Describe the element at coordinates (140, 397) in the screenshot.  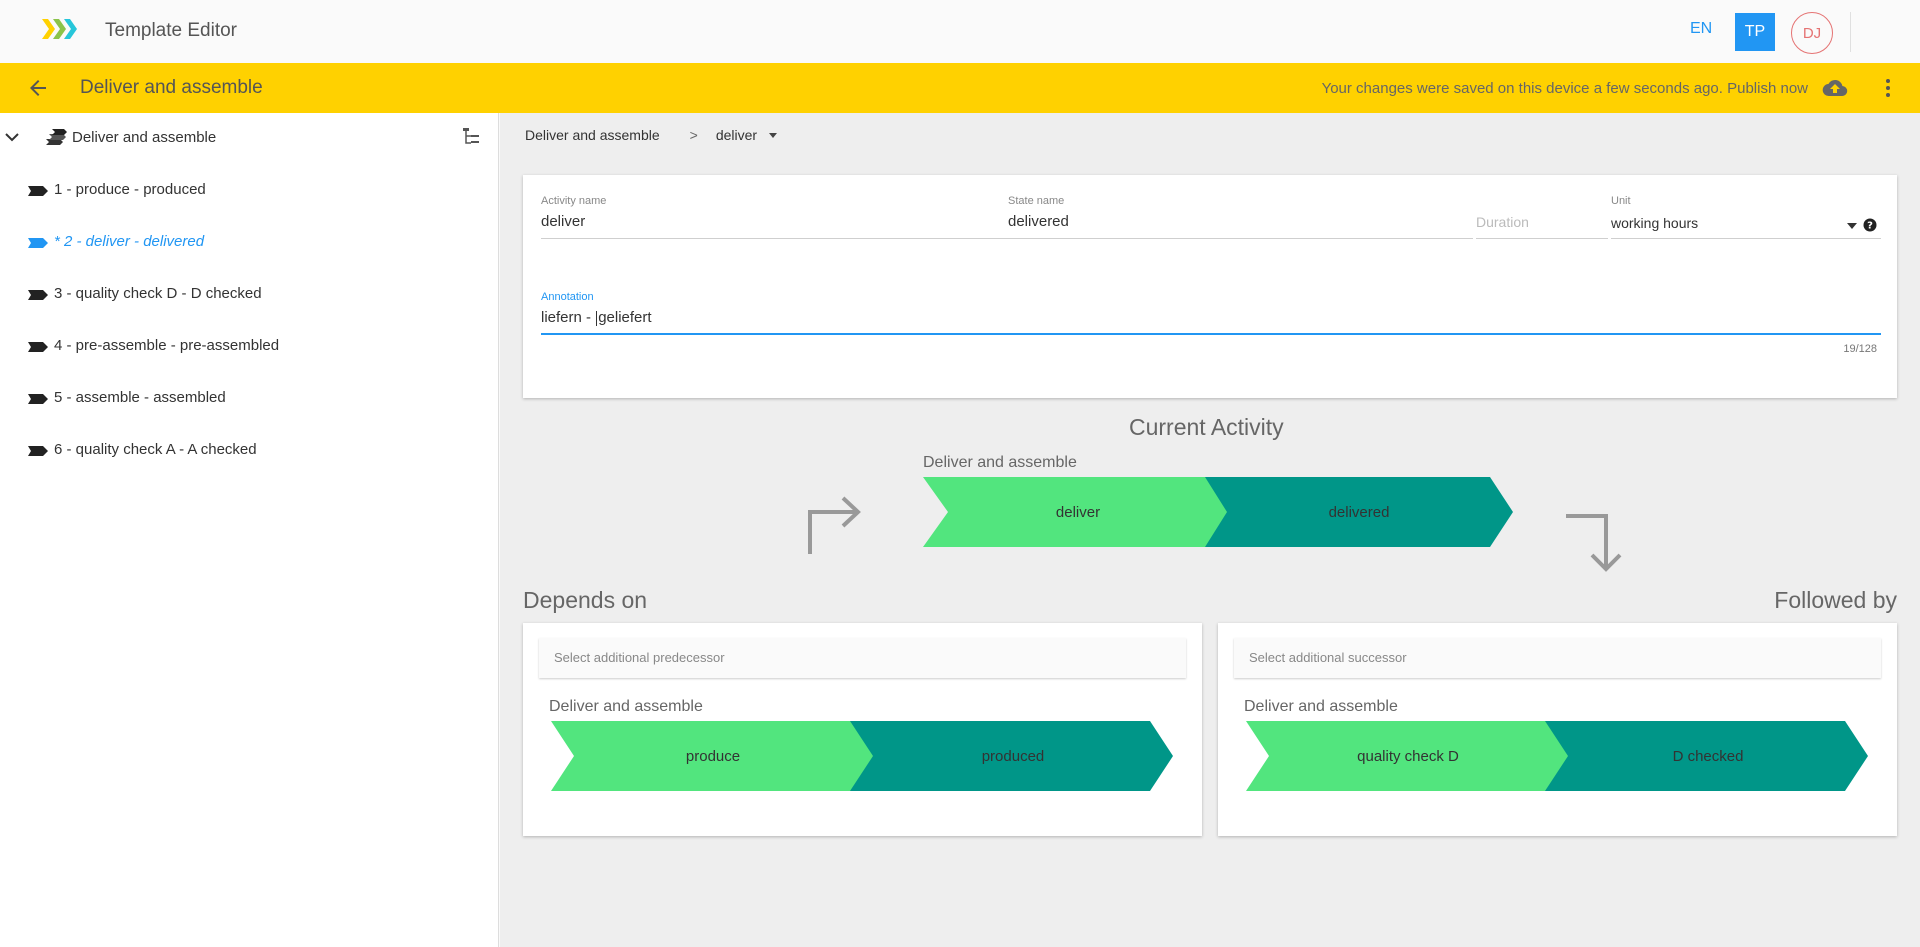
I see `sidebar-item-label: 5 - assemble - assembled` at that location.